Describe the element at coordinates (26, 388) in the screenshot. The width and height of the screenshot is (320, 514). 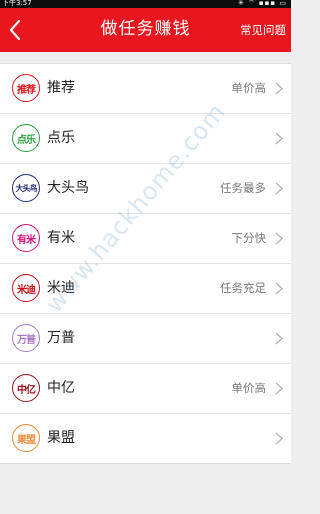
I see `platform-logo-badge: 中亿` at that location.